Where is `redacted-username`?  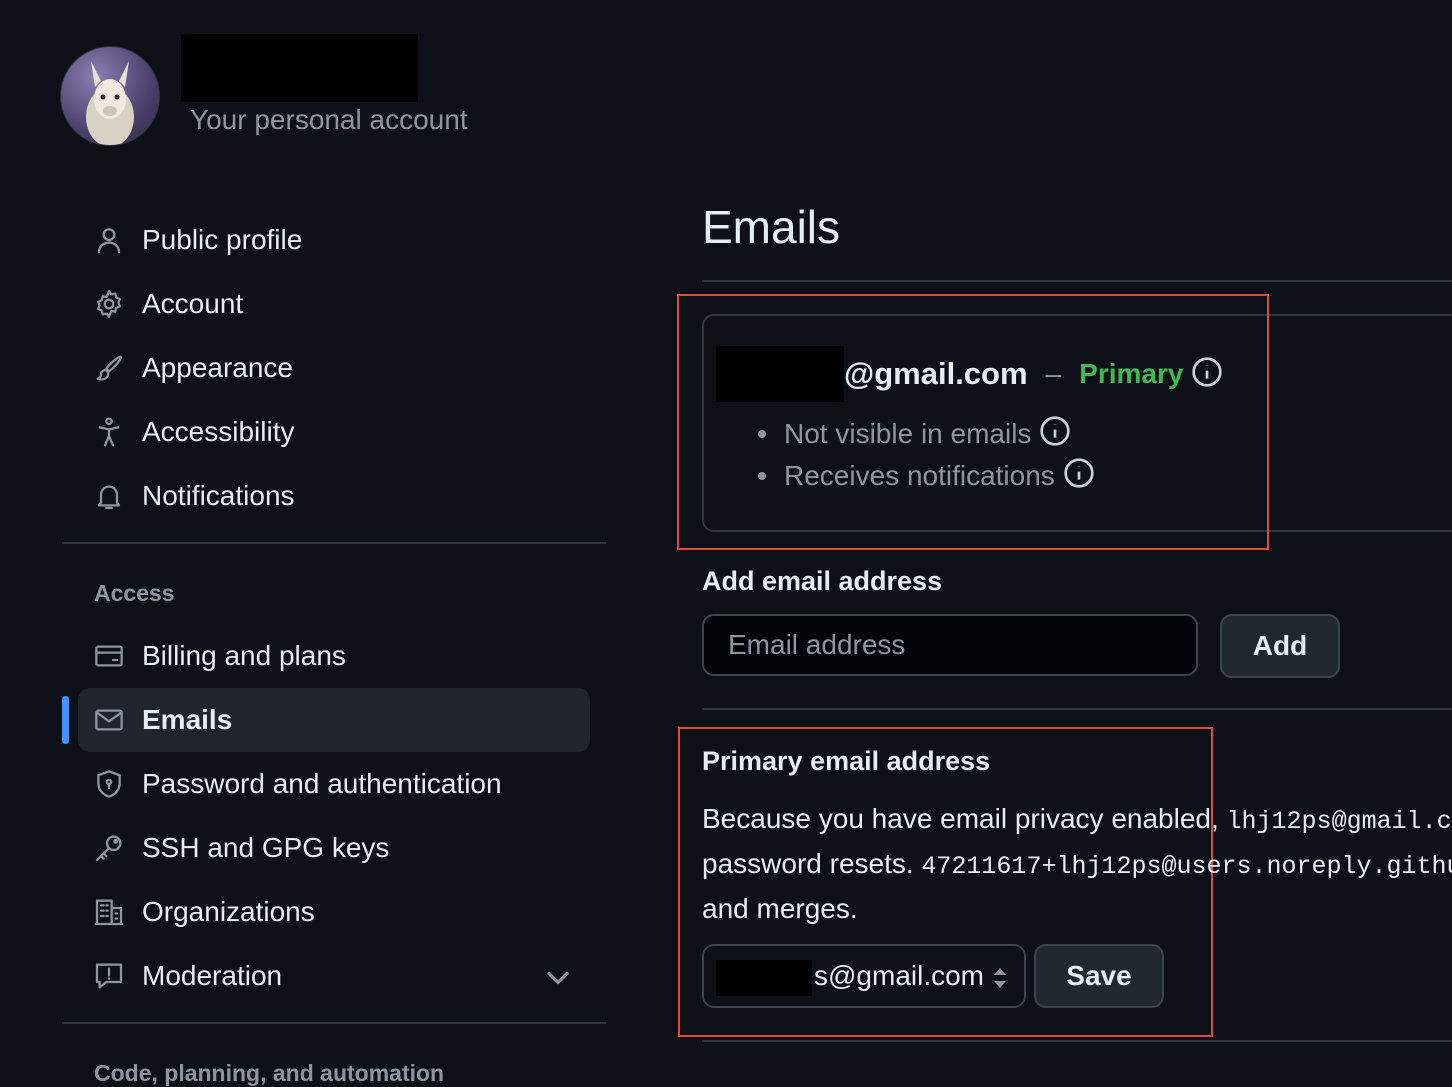 redacted-username is located at coordinates (299, 68).